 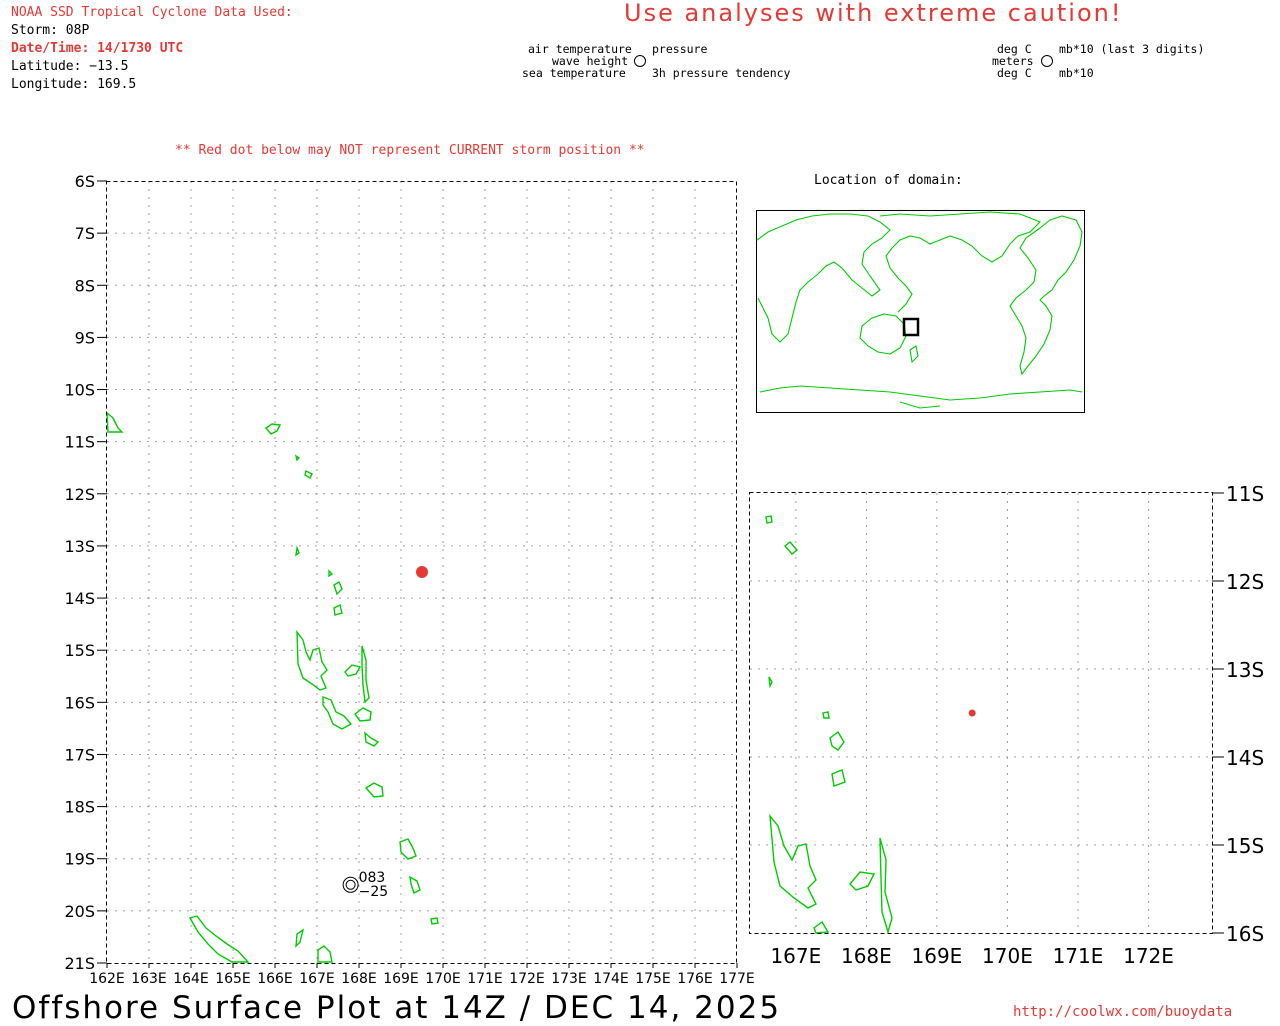 What do you see at coordinates (79, 859) in the screenshot?
I see `main-lat-label: 19S` at bounding box center [79, 859].